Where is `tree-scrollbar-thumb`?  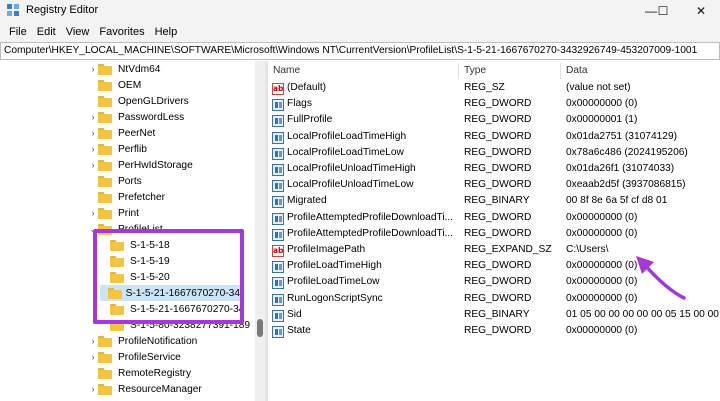 tree-scrollbar-thumb is located at coordinates (260, 328).